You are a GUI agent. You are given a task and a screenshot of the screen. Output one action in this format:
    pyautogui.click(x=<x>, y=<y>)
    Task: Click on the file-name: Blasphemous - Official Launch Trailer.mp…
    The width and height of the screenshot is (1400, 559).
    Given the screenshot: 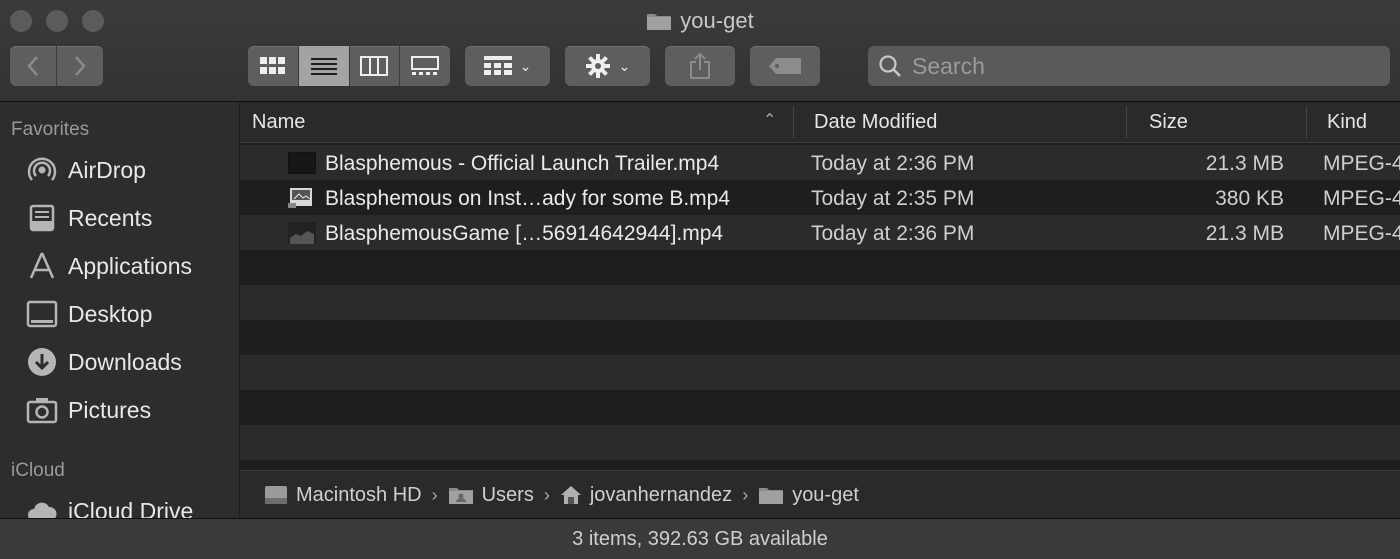 What is the action you would take?
    pyautogui.click(x=522, y=163)
    